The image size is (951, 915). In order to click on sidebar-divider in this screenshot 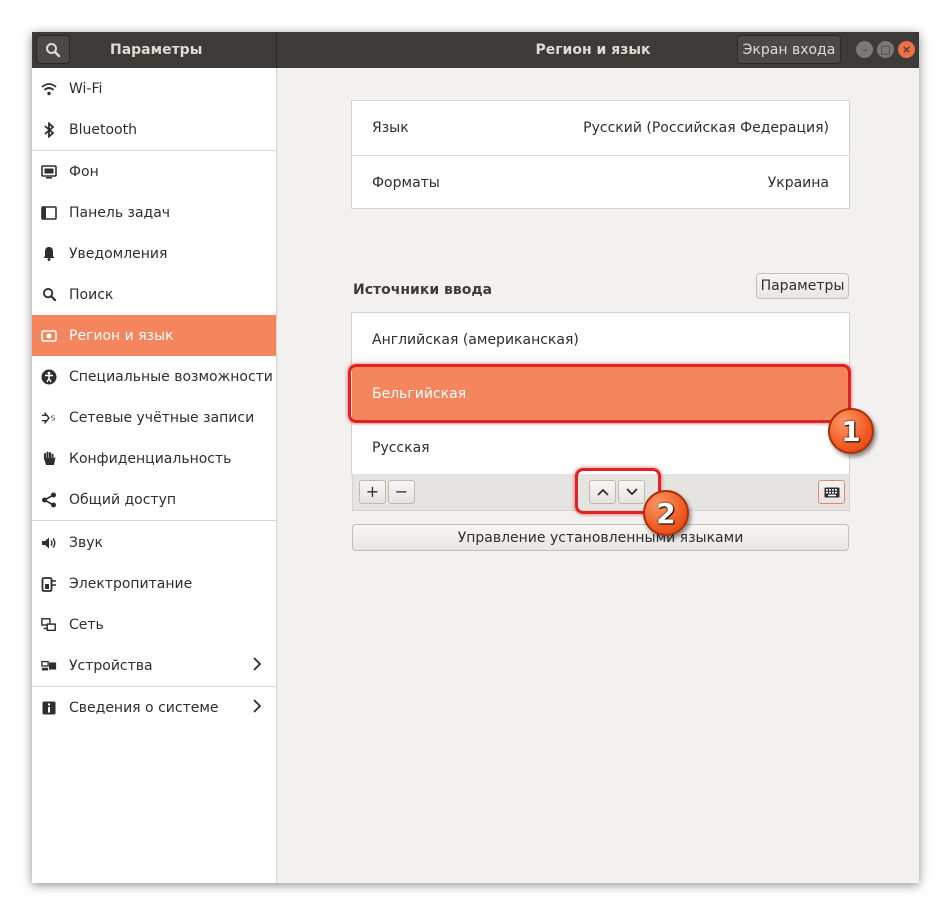, I will do `click(154, 520)`.